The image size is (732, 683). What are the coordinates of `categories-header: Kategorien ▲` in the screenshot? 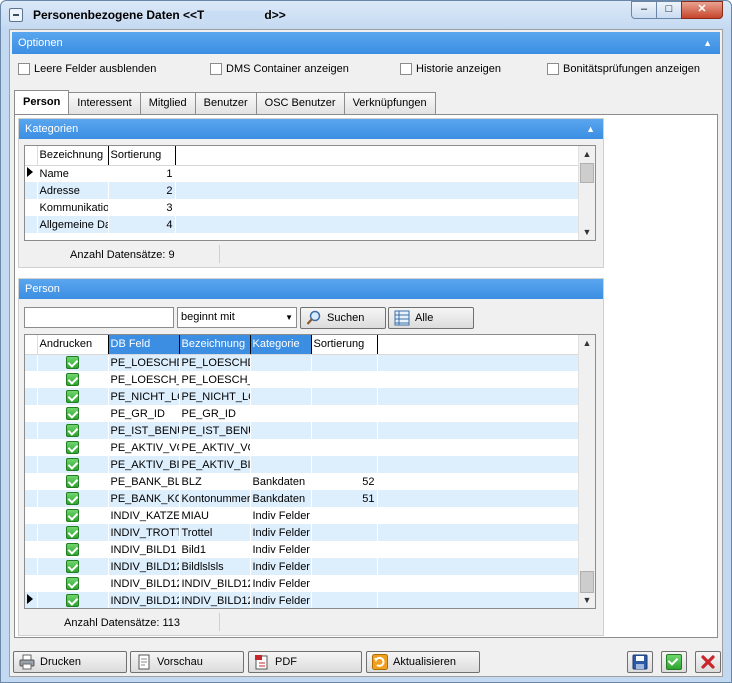 It's located at (311, 129).